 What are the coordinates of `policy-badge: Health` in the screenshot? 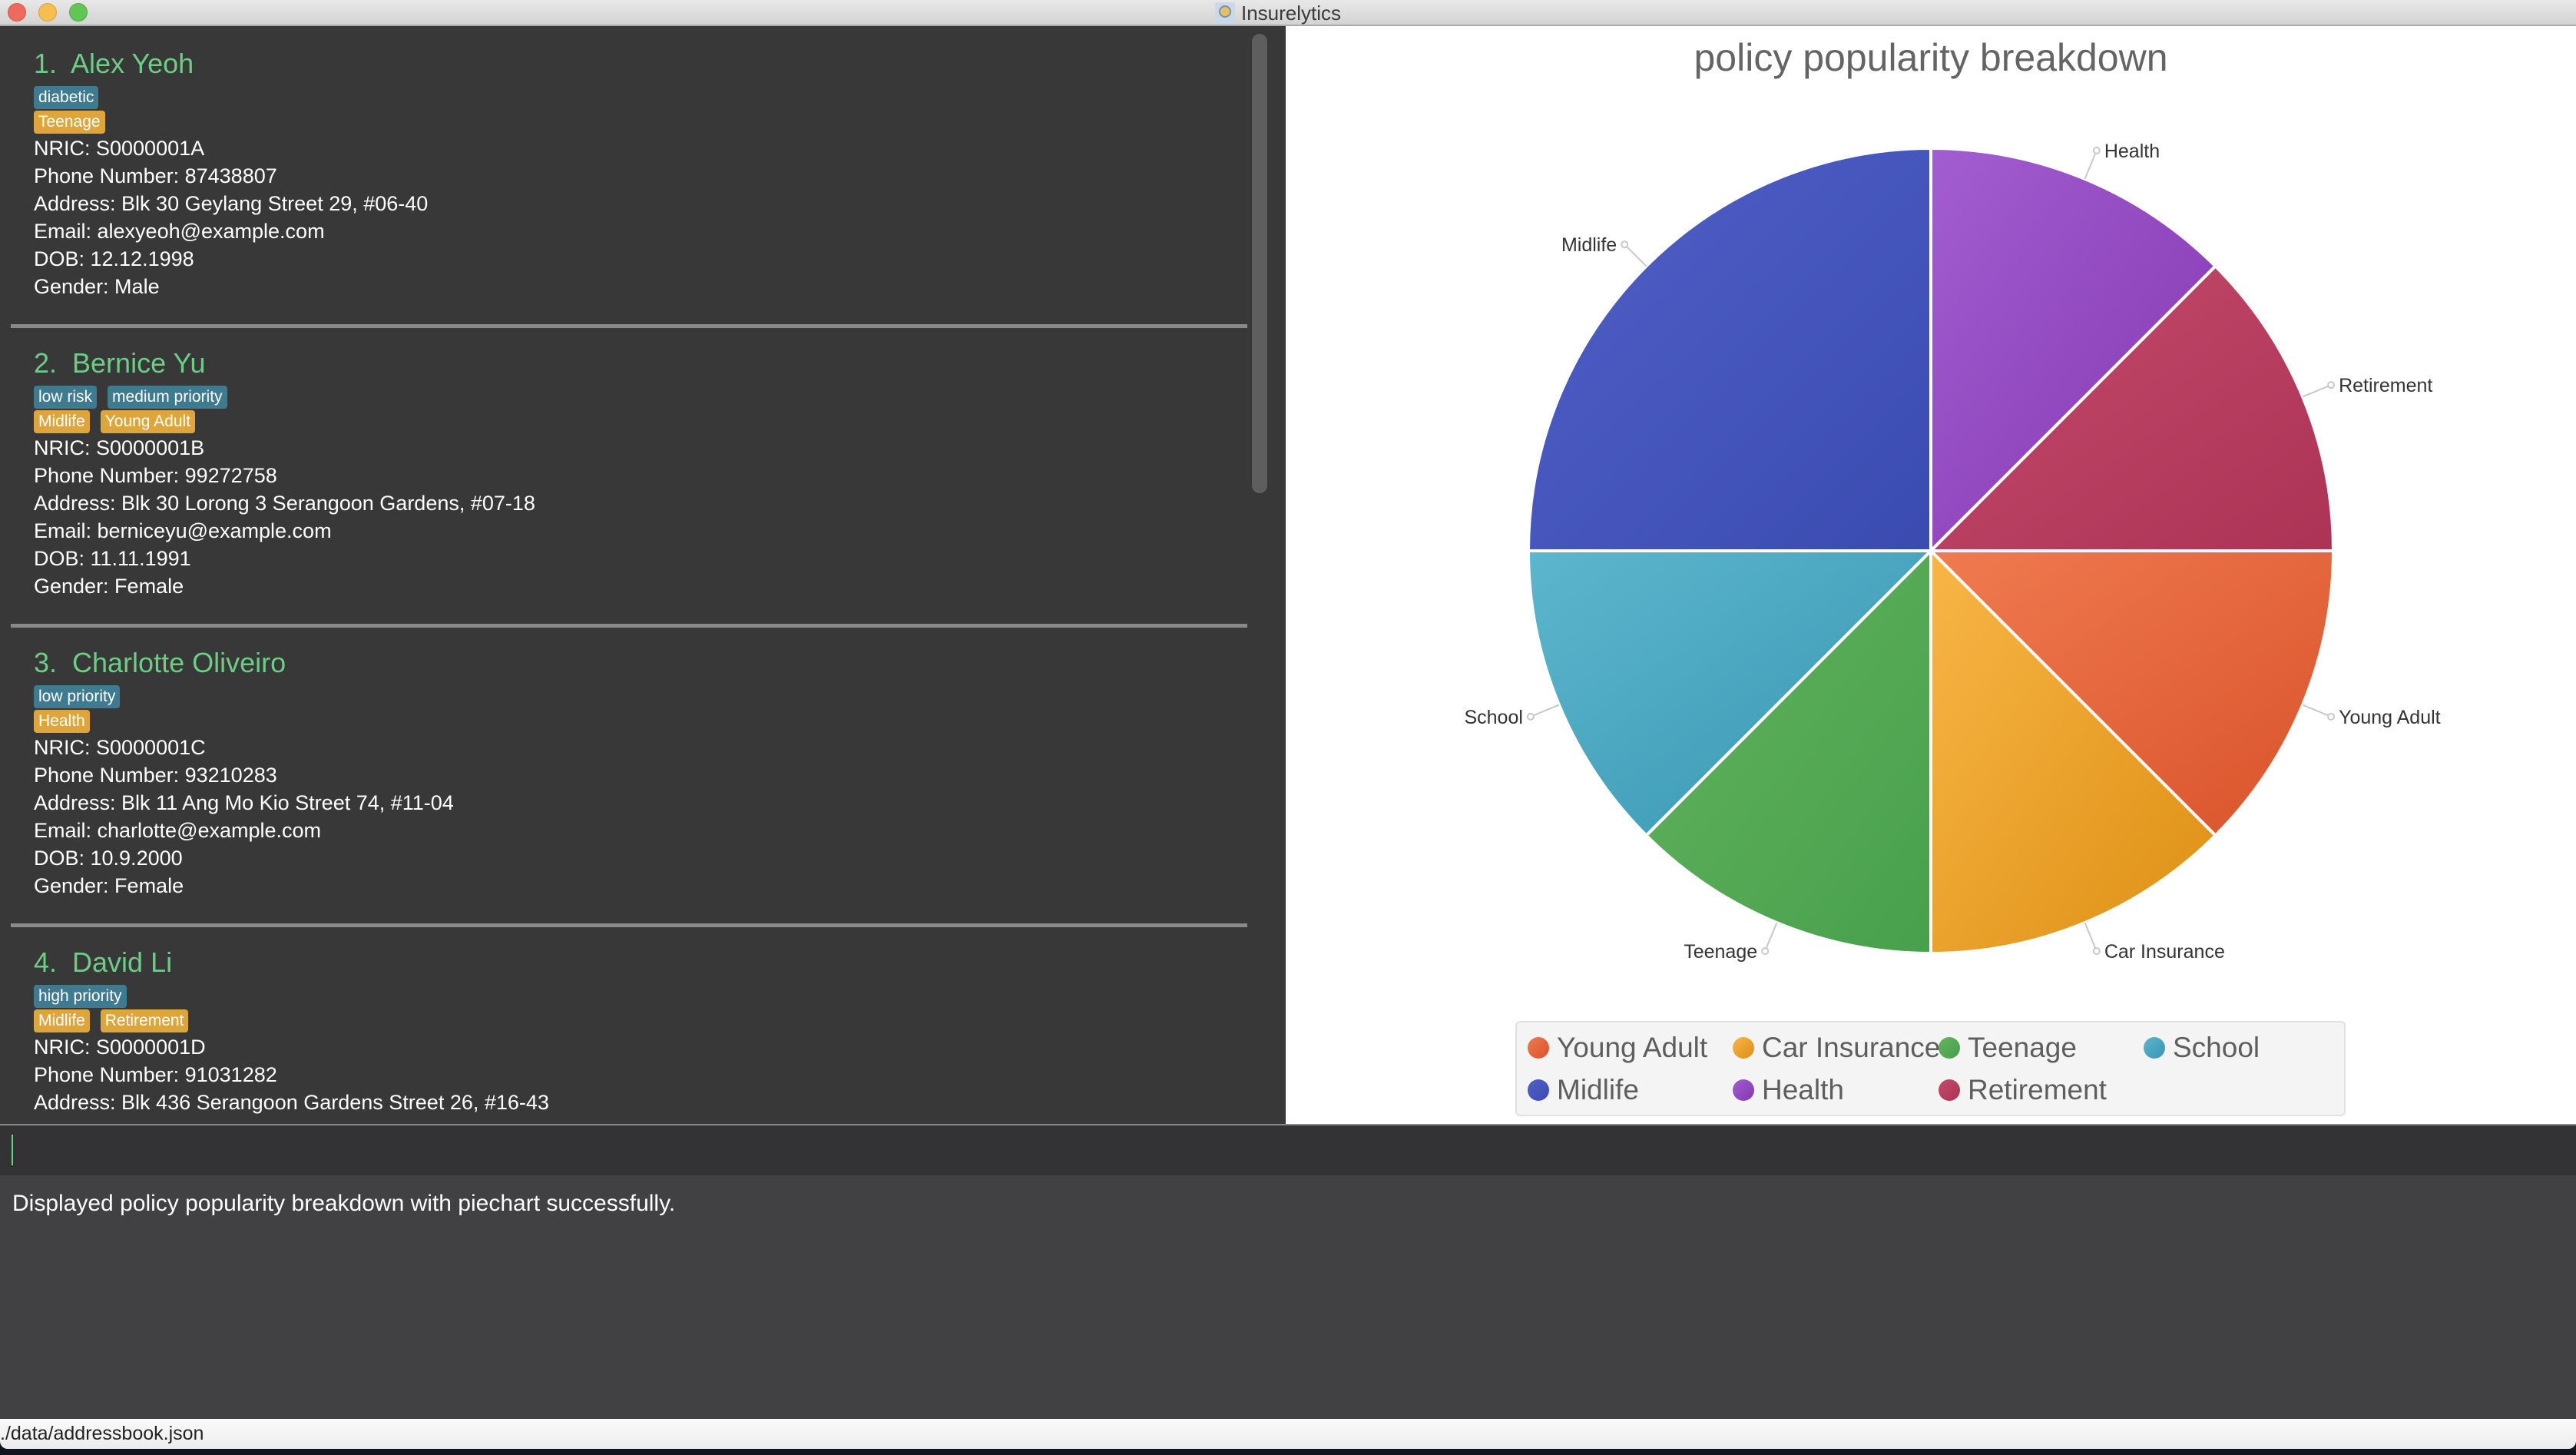 It's located at (62, 721).